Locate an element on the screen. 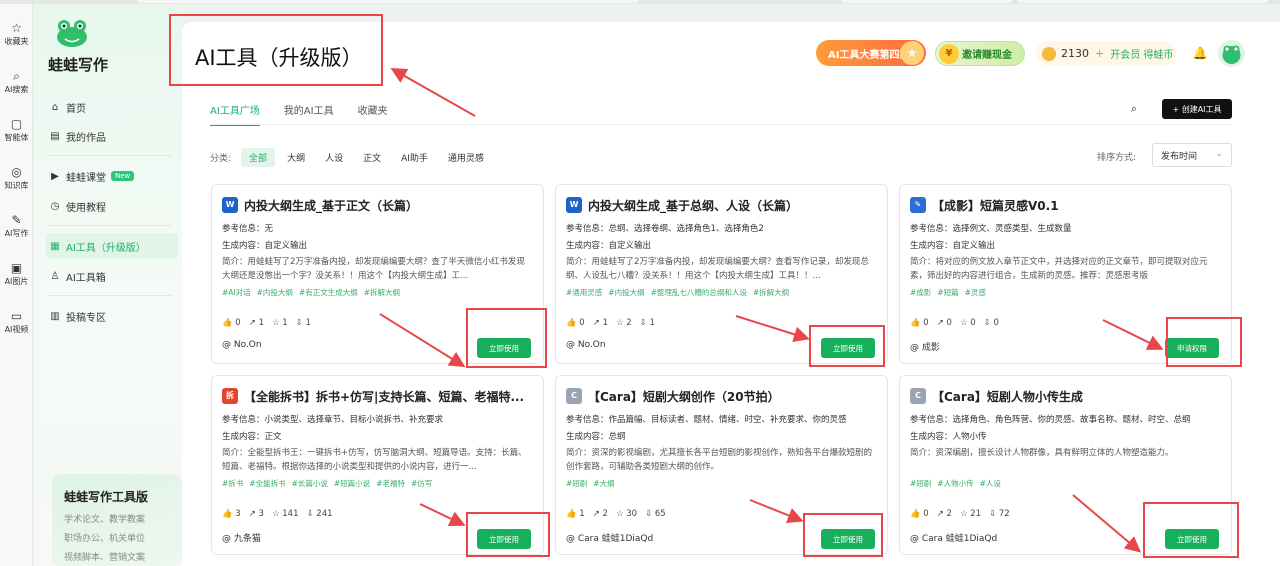 The width and height of the screenshot is (1280, 566). rail-item-favorites: ☆ 收藏夹 is located at coordinates (16, 33).